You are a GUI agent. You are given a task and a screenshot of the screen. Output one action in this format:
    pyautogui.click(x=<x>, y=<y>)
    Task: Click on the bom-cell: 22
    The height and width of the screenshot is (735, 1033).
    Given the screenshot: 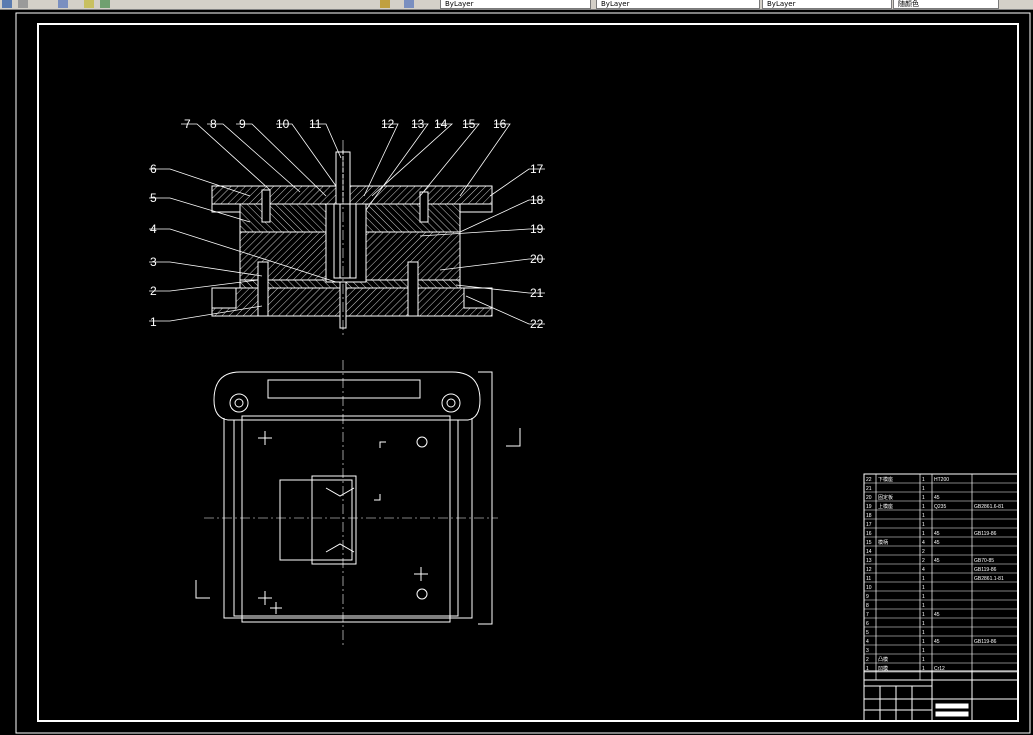 What is the action you would take?
    pyautogui.click(x=869, y=480)
    